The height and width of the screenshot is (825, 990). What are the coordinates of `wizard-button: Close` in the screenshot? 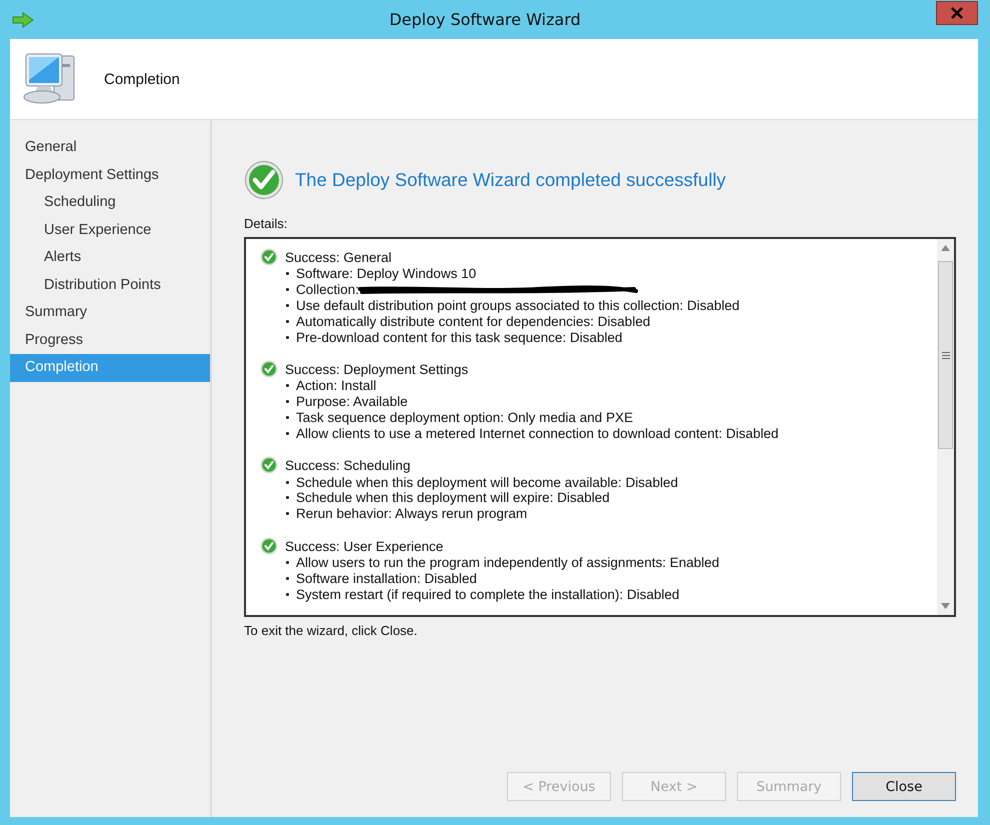 It's located at (904, 786).